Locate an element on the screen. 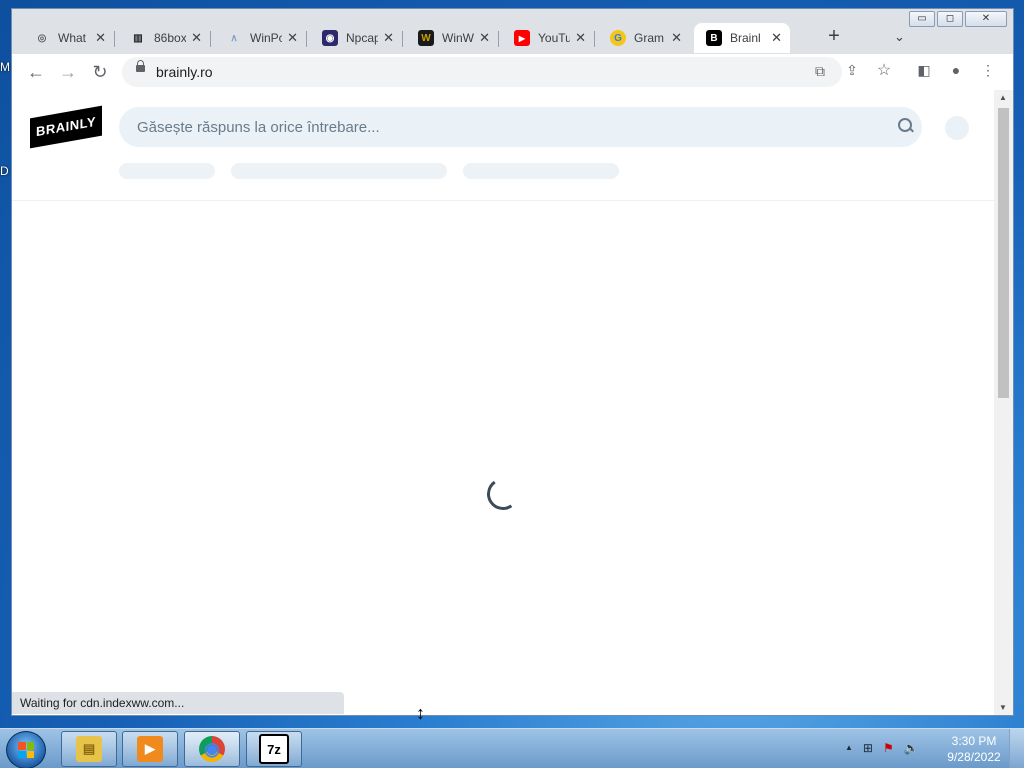 The width and height of the screenshot is (1024, 768). media-player-icon: ▶ is located at coordinates (150, 749).